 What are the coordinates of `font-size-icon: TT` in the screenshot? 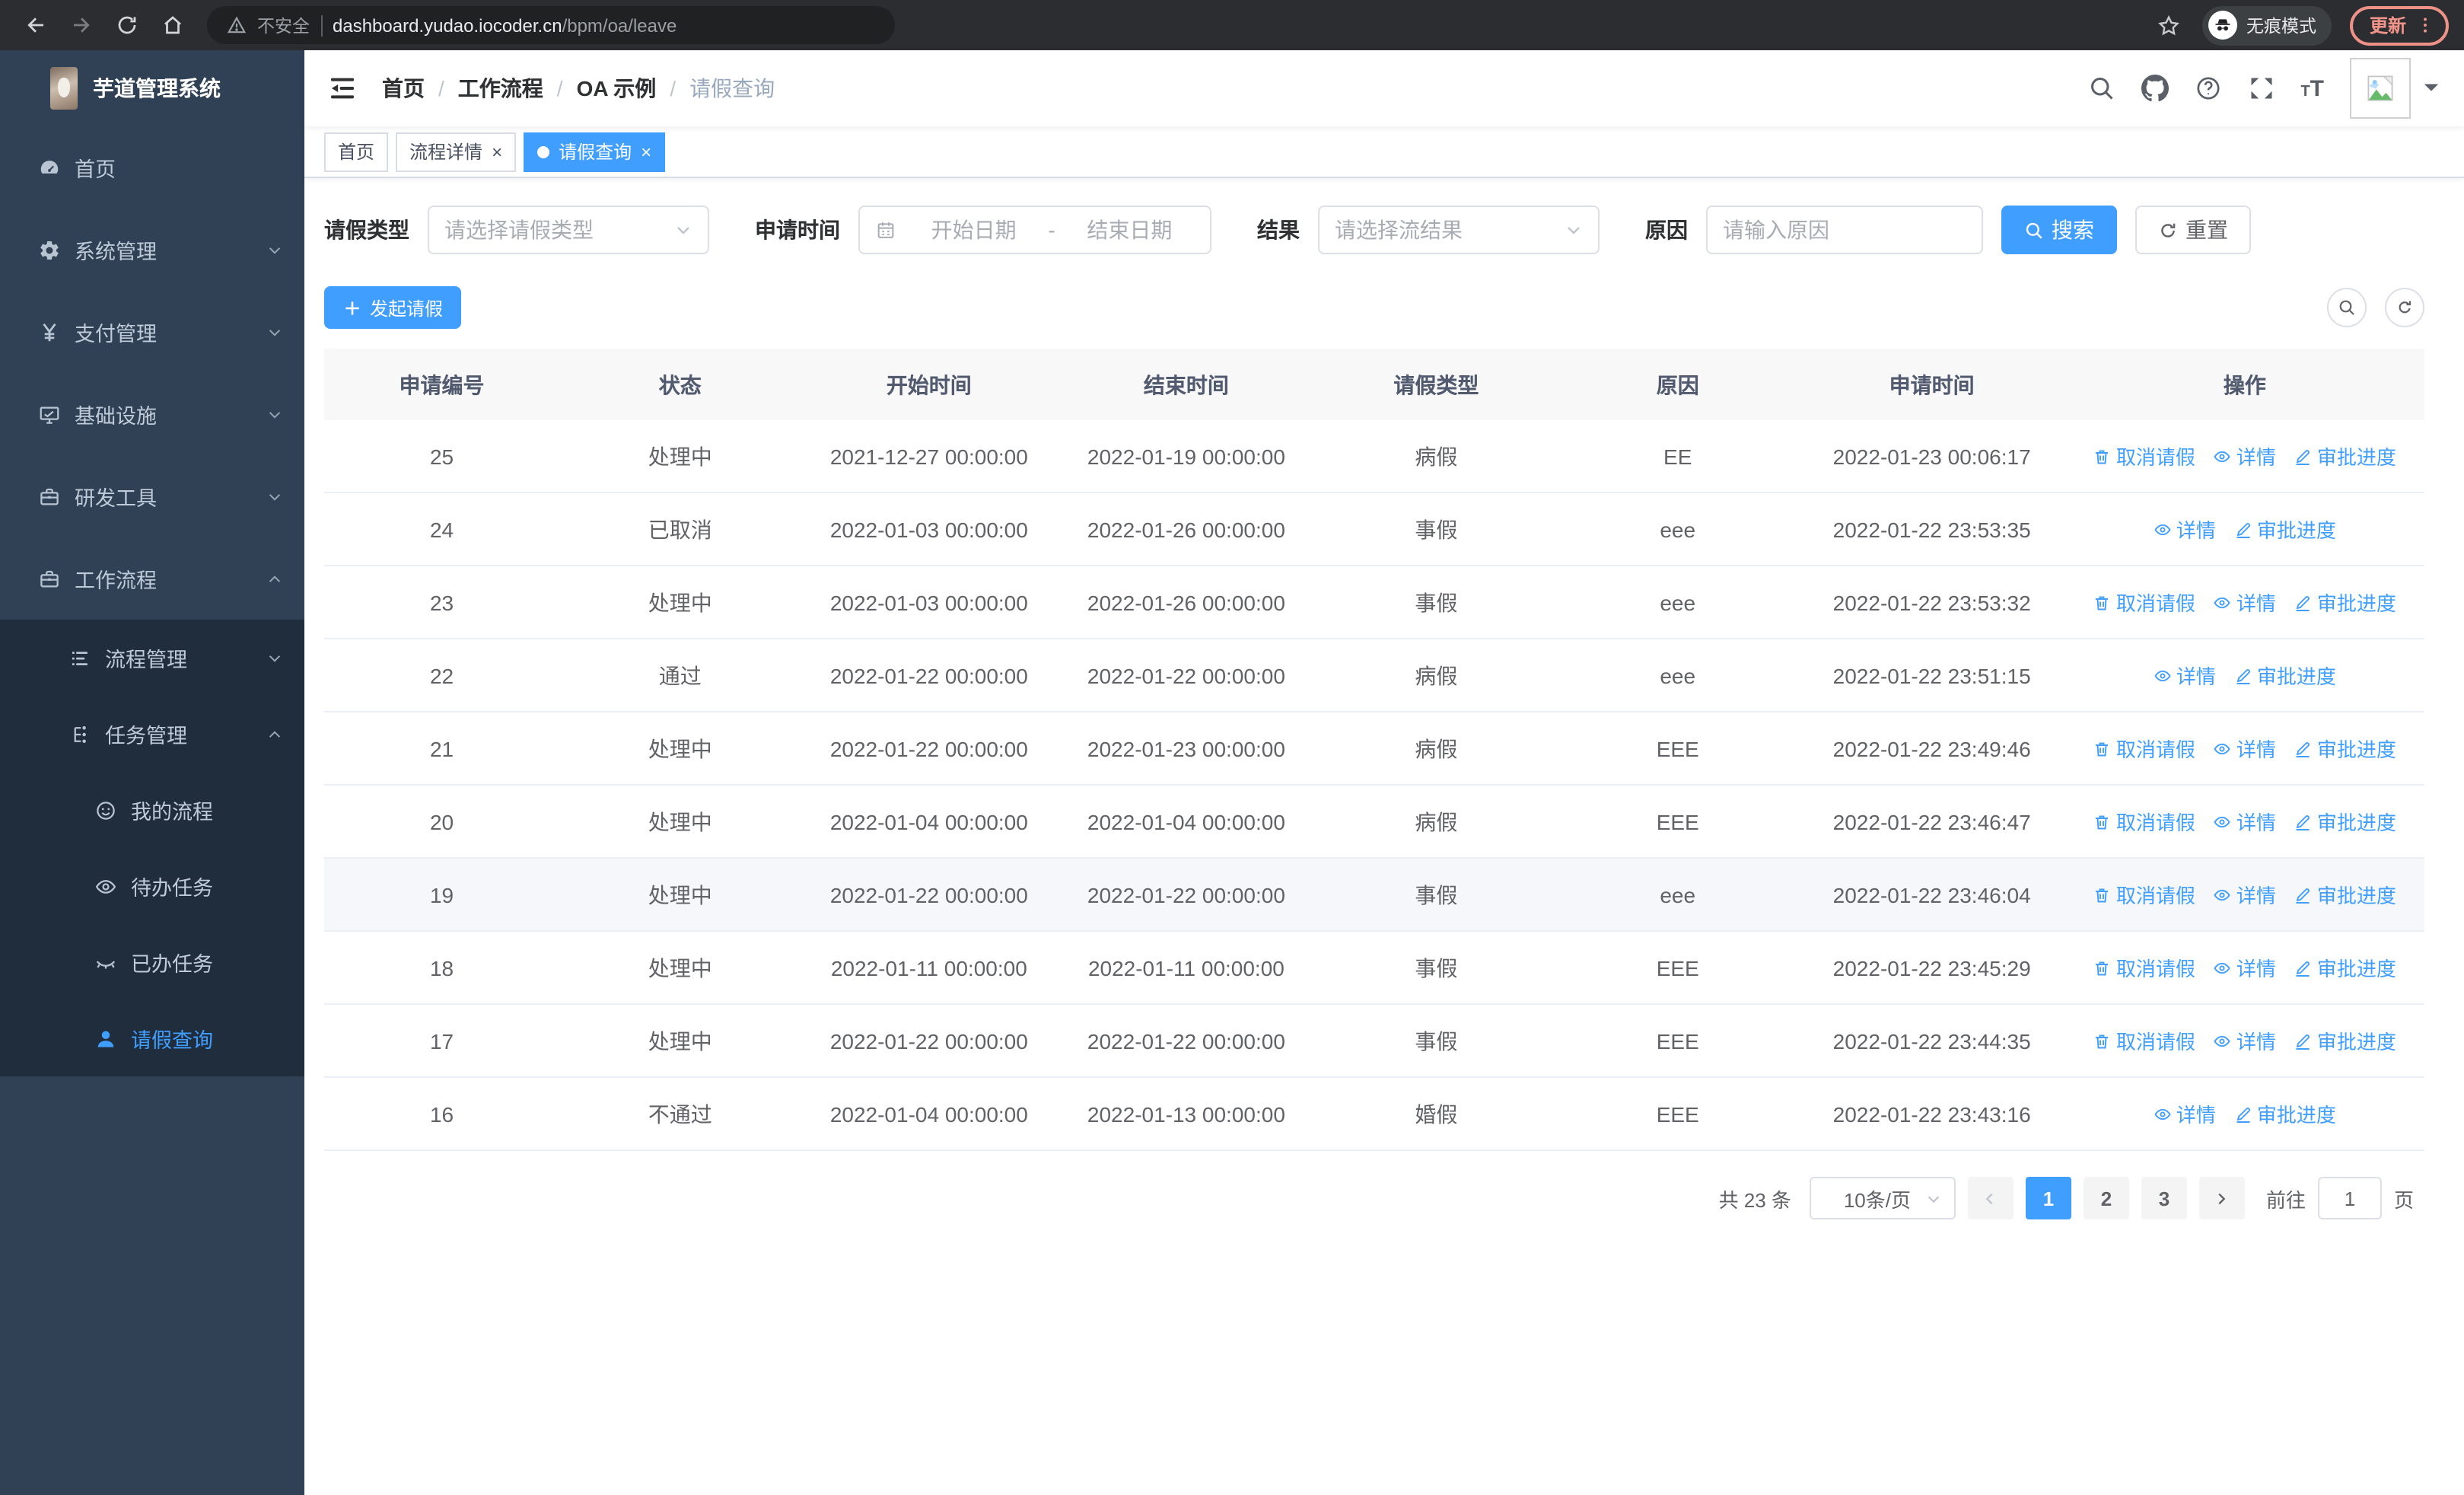 It's located at (2312, 89).